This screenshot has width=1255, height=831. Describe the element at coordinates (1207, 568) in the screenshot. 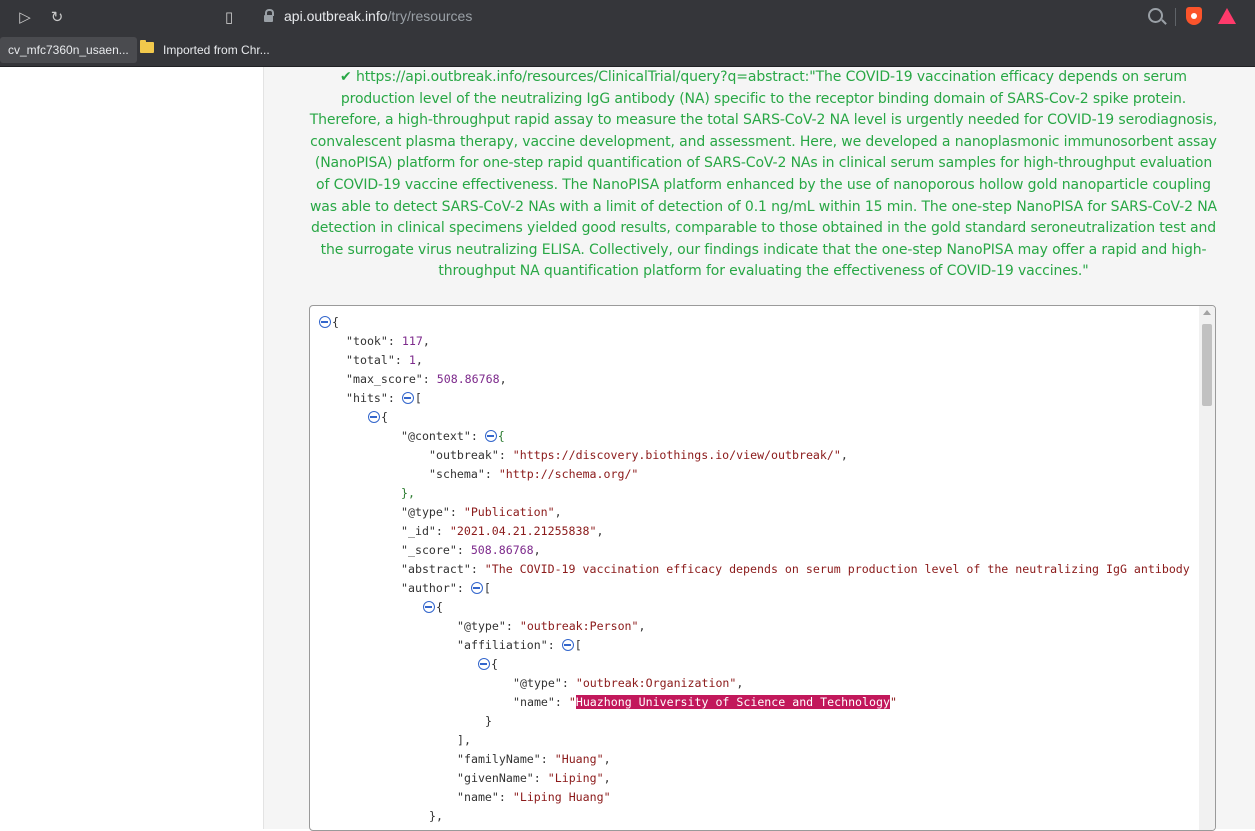

I see `scrollbar` at that location.